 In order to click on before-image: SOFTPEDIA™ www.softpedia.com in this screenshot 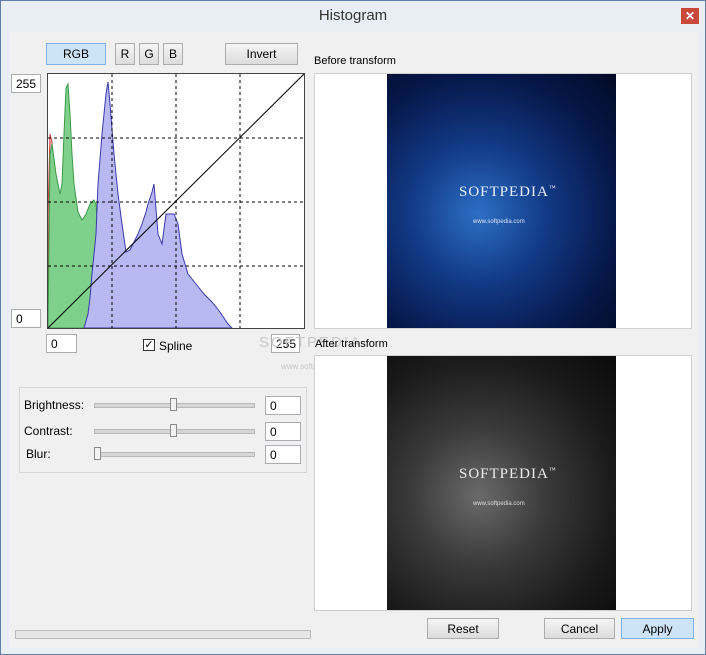, I will do `click(501, 201)`.